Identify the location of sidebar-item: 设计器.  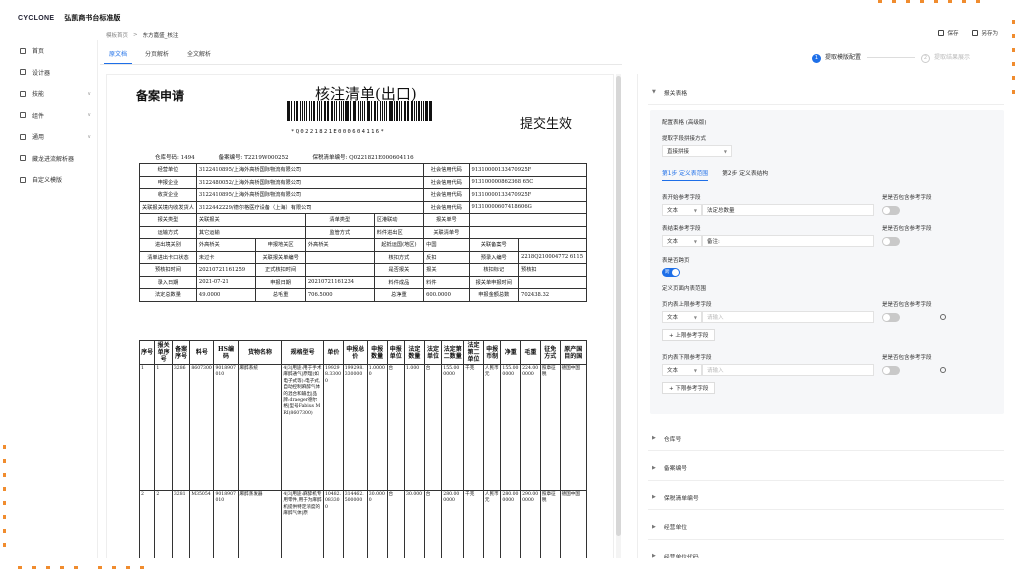
(56, 73).